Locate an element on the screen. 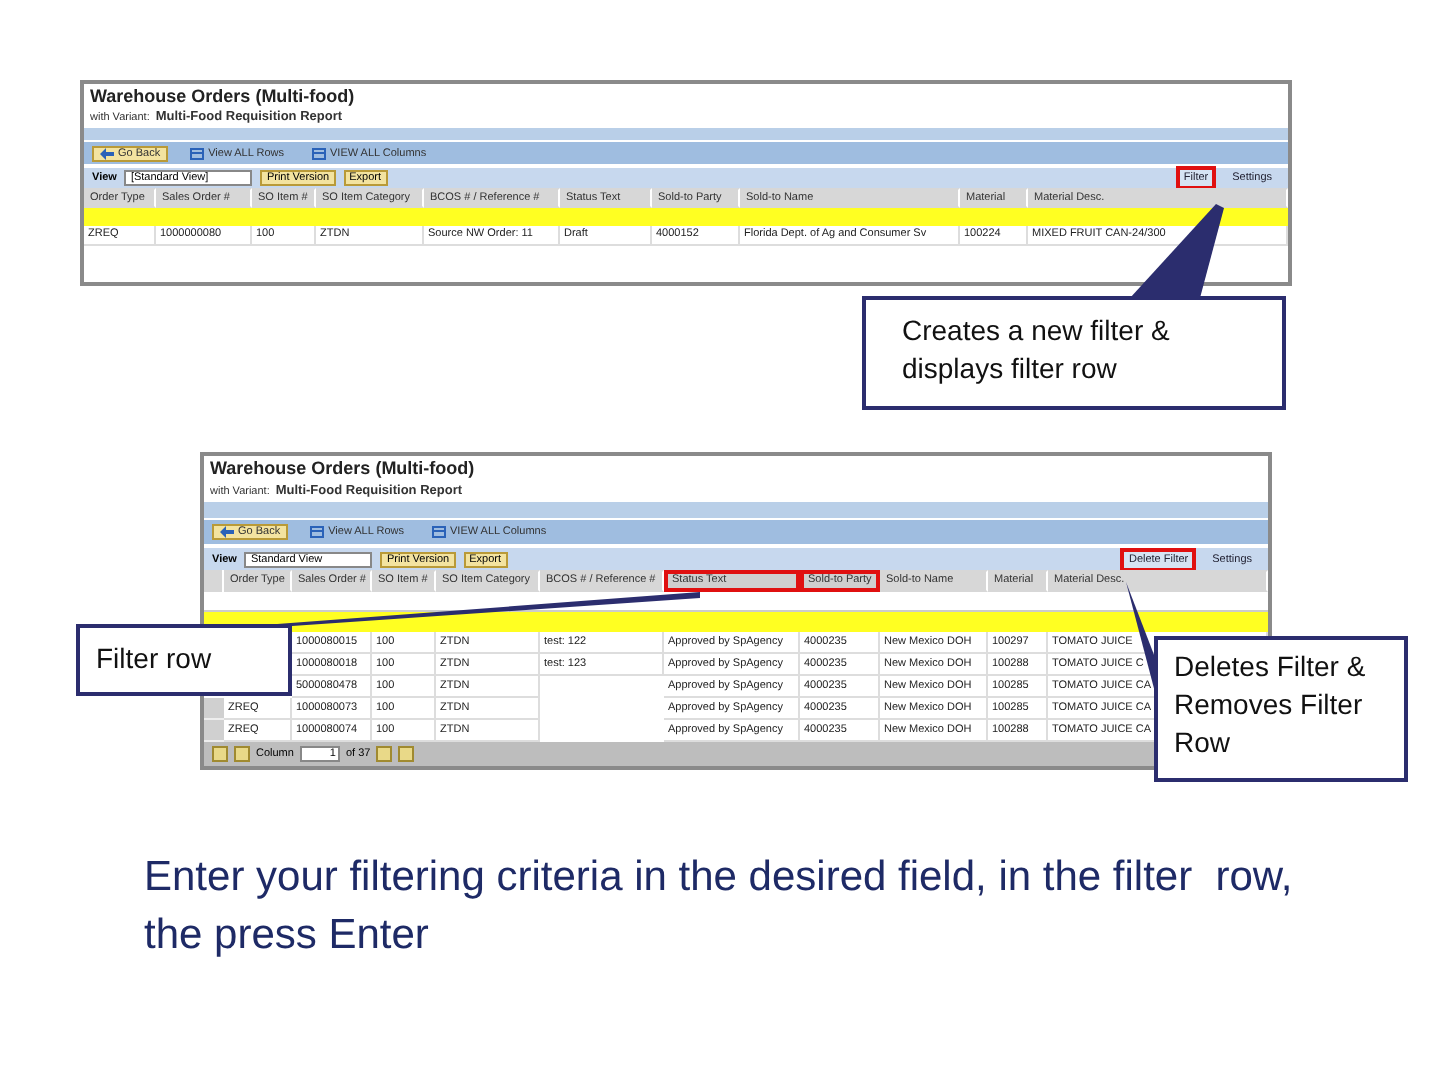 Image resolution: width=1440 pixels, height=1080 pixels. instruction-text: Enter your filtering criteria in the desired field, in the filter row, the press Enter is located at coordinates (719, 907).